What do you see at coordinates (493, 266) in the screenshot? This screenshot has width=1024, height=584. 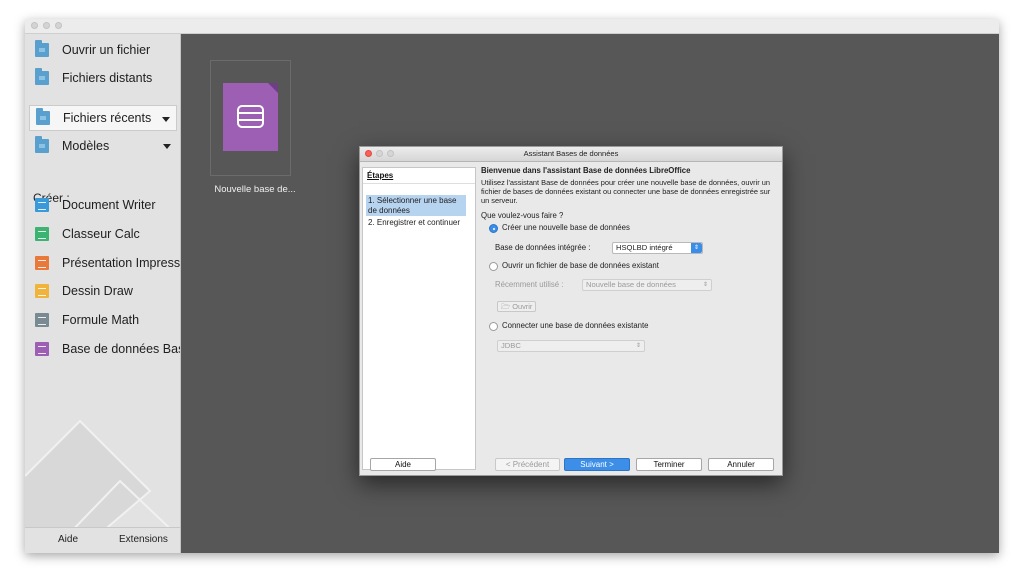 I see `open-database-radio` at bounding box center [493, 266].